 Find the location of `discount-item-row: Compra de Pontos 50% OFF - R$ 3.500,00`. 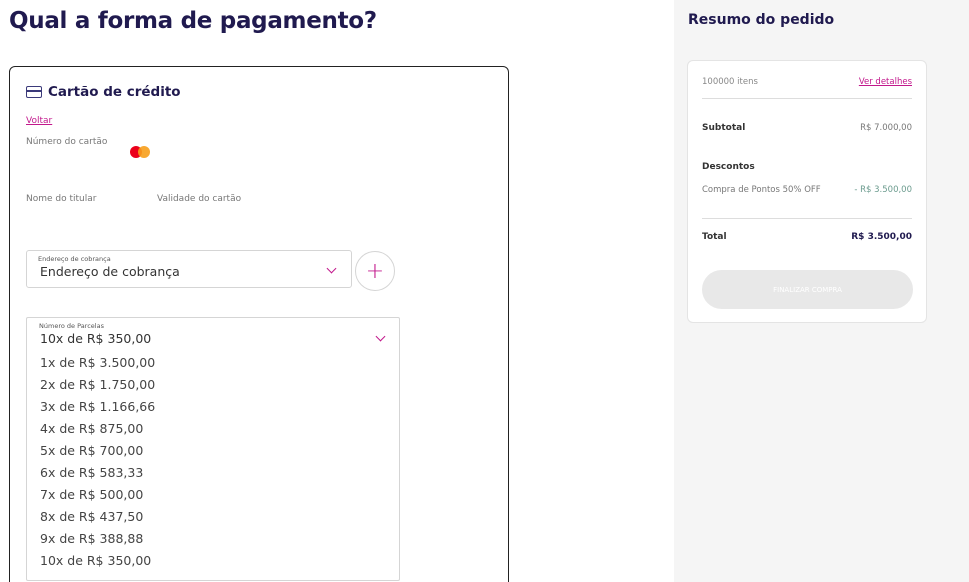

discount-item-row: Compra de Pontos 50% OFF - R$ 3.500,00 is located at coordinates (807, 190).